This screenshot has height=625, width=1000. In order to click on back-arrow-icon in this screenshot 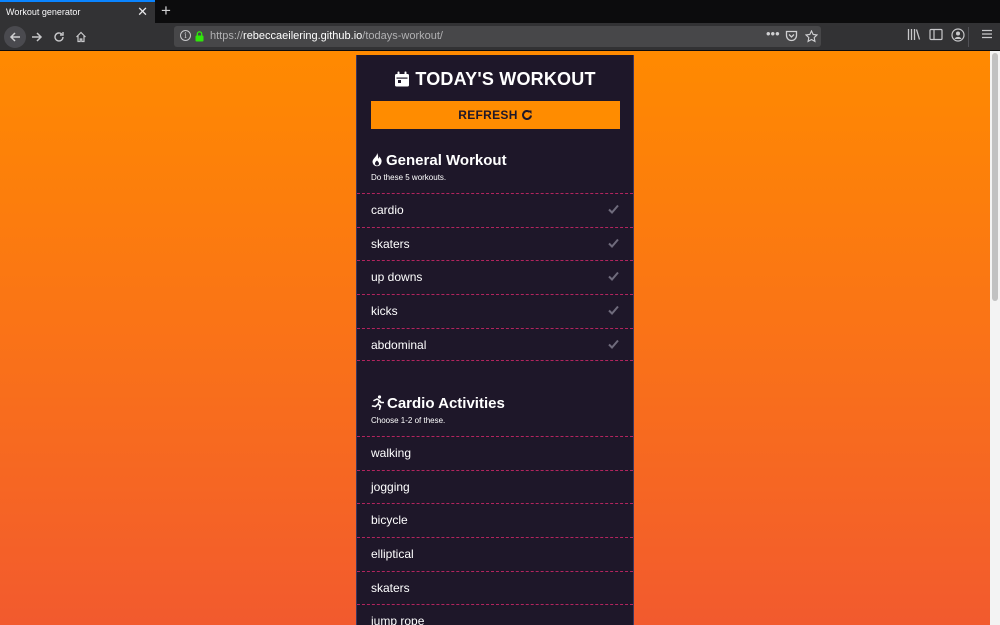, I will do `click(14, 37)`.